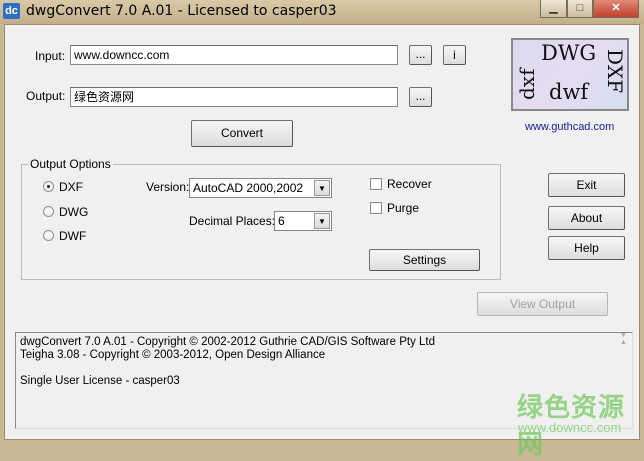  What do you see at coordinates (570, 74) in the screenshot?
I see `format-logo: DWG DXF dxf dwf` at bounding box center [570, 74].